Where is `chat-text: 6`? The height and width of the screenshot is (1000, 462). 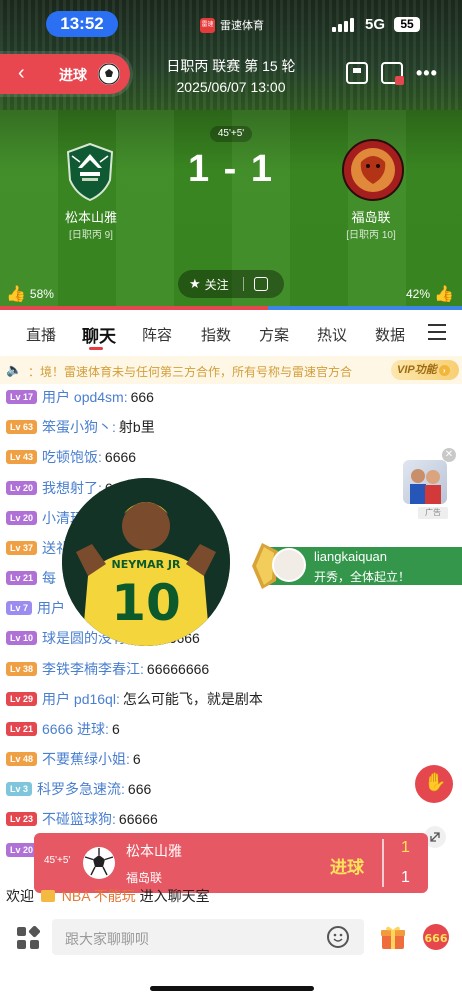
chat-text: 6 is located at coordinates (136, 759).